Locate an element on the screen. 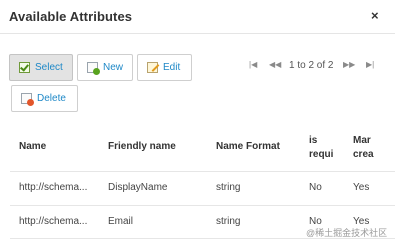  edit-button: Edit is located at coordinates (164, 67).